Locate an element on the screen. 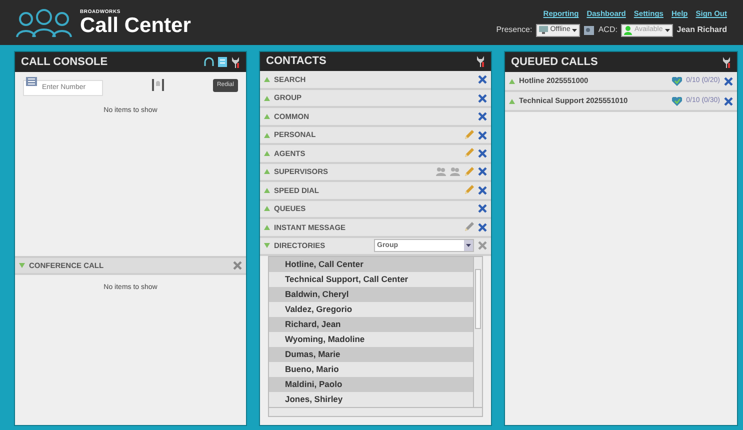  directory-entry: Technical Support, Call Center is located at coordinates (371, 280).